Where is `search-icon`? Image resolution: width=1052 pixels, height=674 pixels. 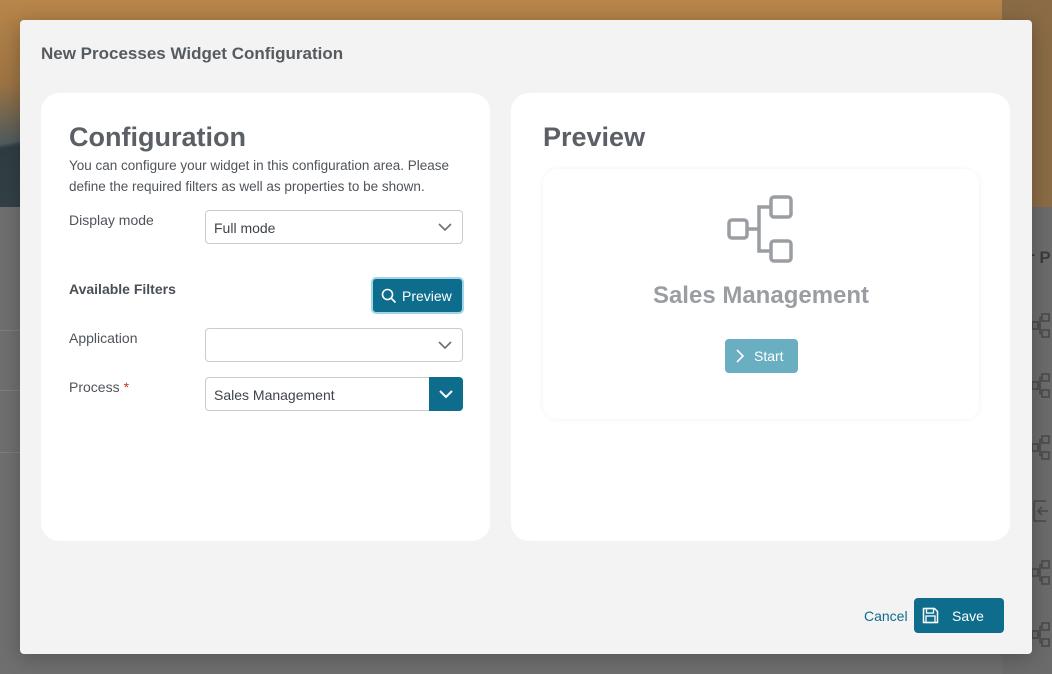 search-icon is located at coordinates (389, 296).